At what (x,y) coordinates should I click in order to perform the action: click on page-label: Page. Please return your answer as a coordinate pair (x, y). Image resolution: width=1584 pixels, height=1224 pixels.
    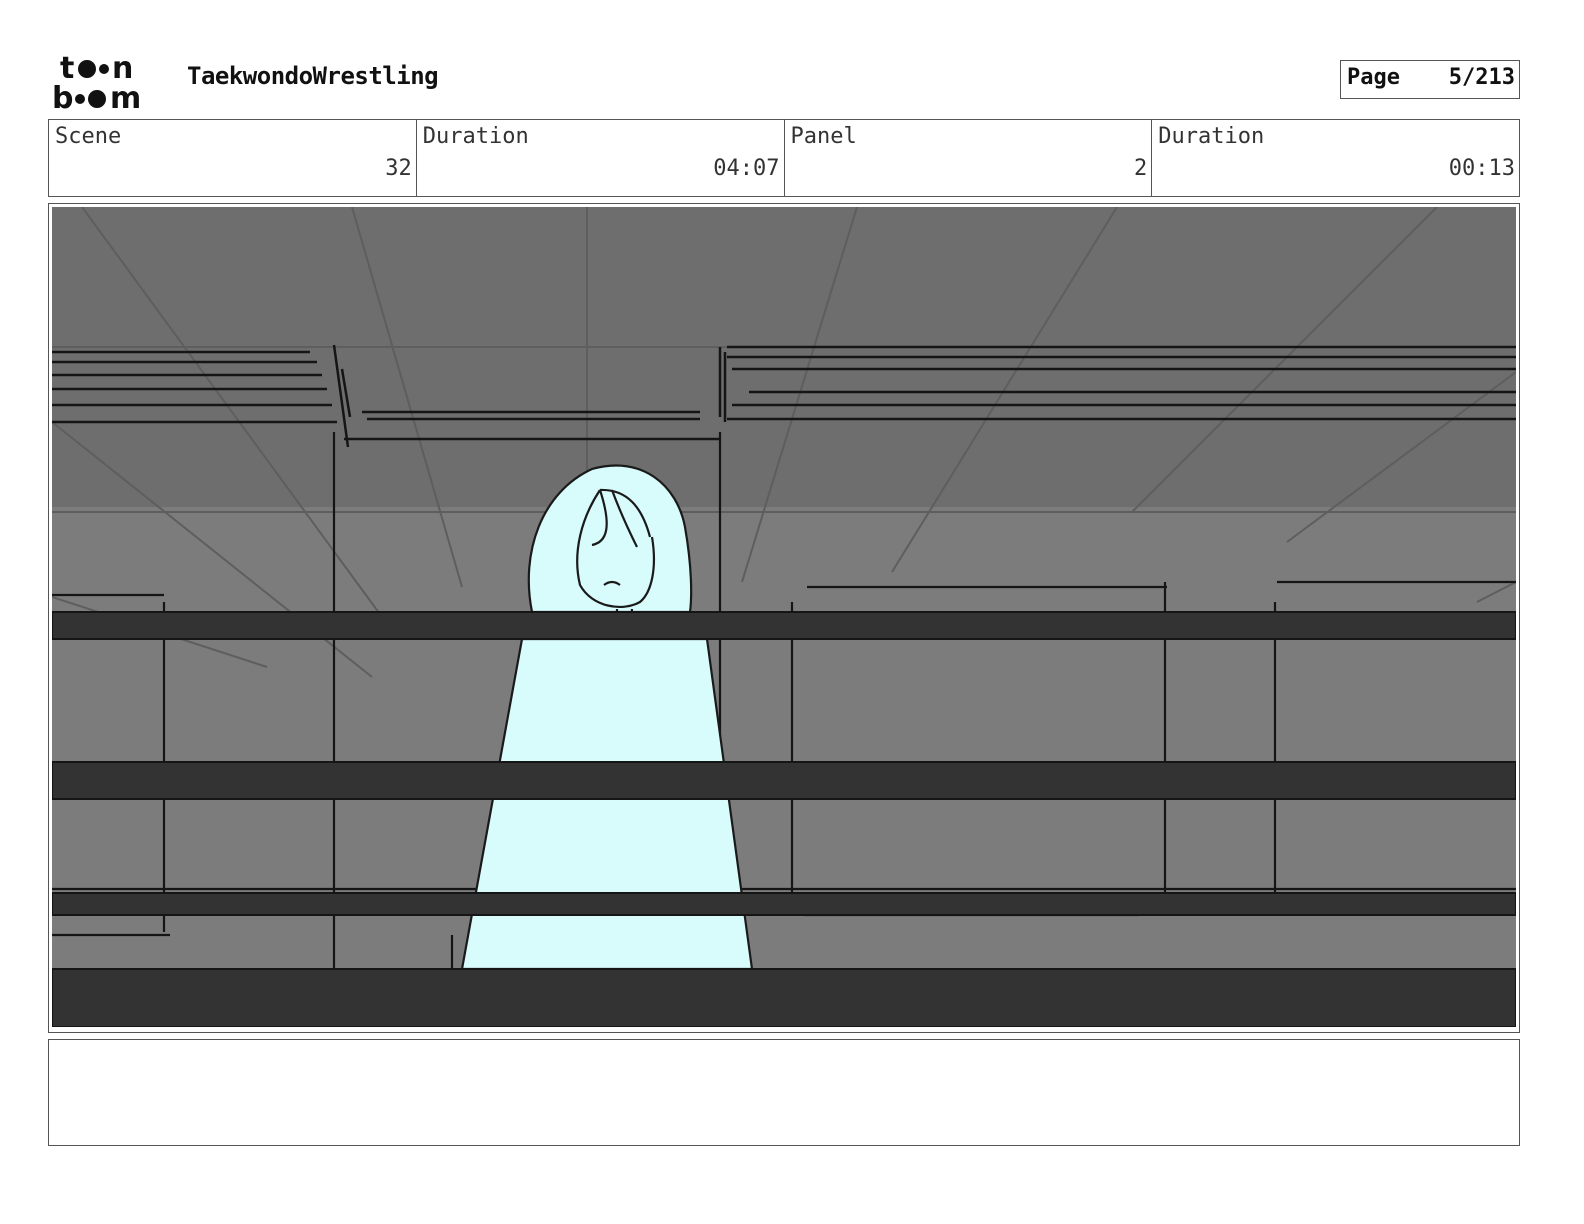
    Looking at the image, I should click on (1373, 77).